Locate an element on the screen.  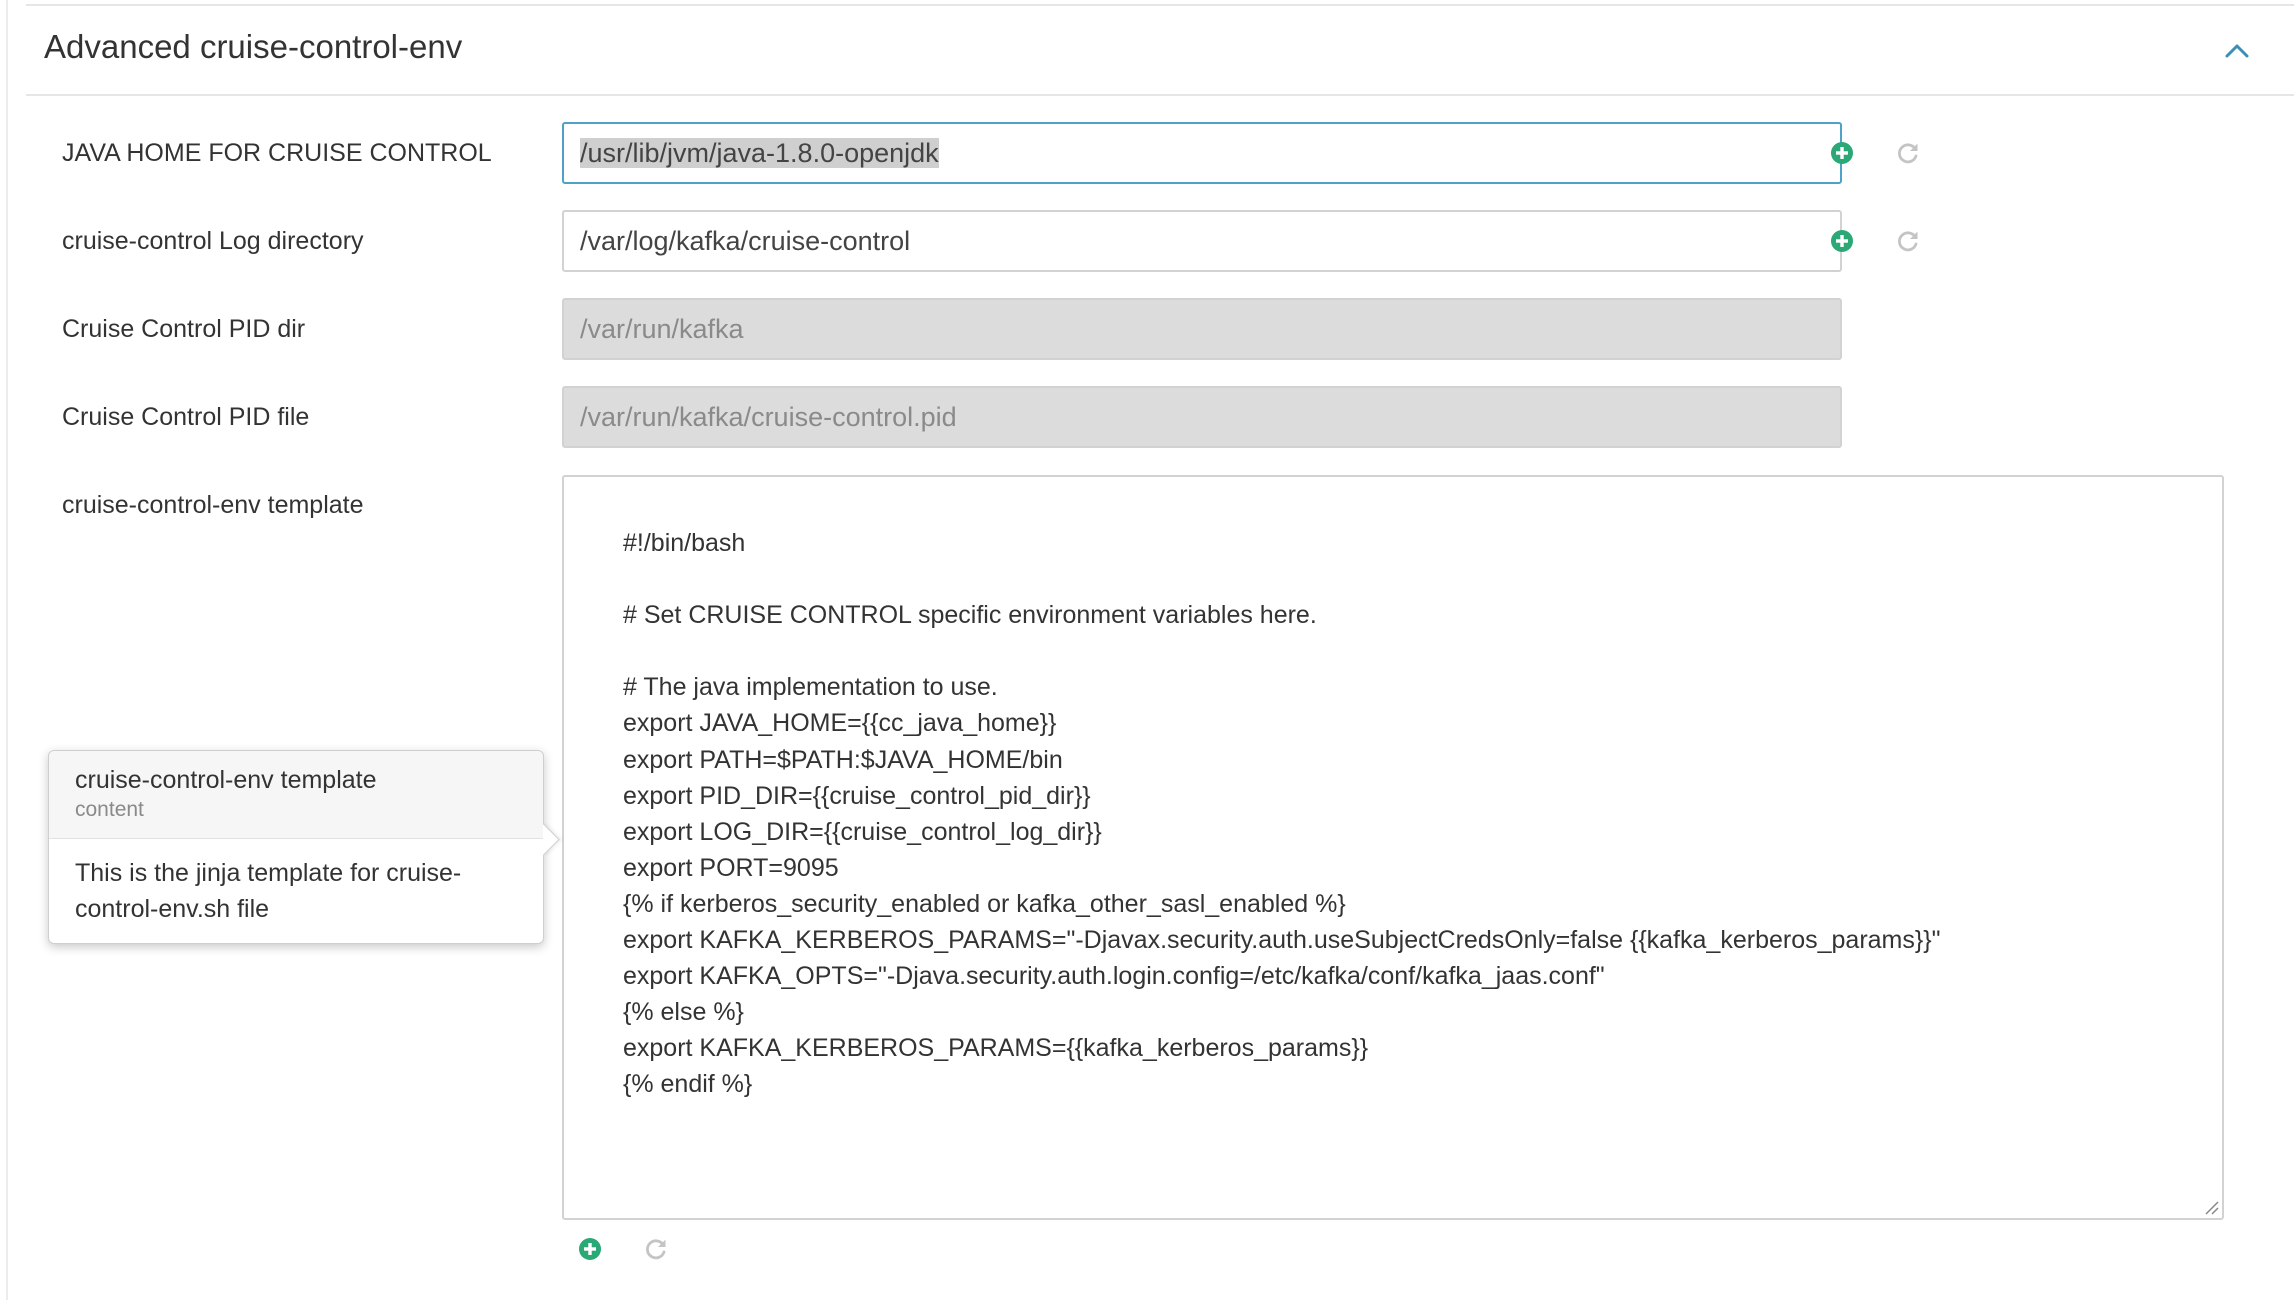
popover-header: cruise-control-env template content is located at coordinates (296, 795).